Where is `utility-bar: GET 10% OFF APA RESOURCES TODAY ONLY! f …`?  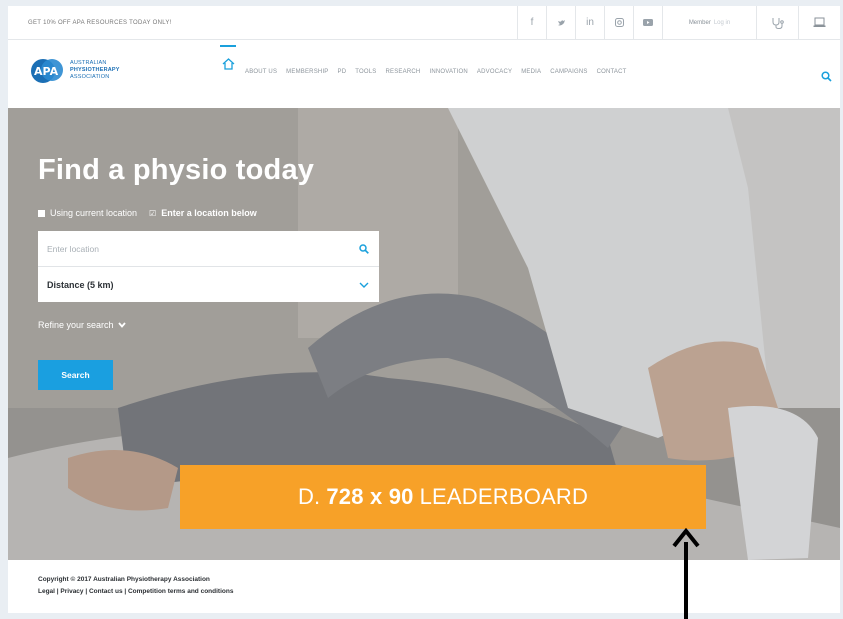 utility-bar: GET 10% OFF APA RESOURCES TODAY ONLY! f … is located at coordinates (424, 23).